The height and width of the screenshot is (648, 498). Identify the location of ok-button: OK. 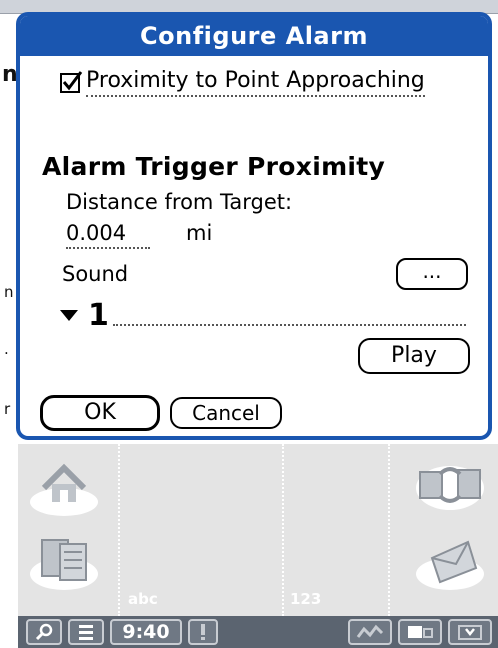
(100, 413).